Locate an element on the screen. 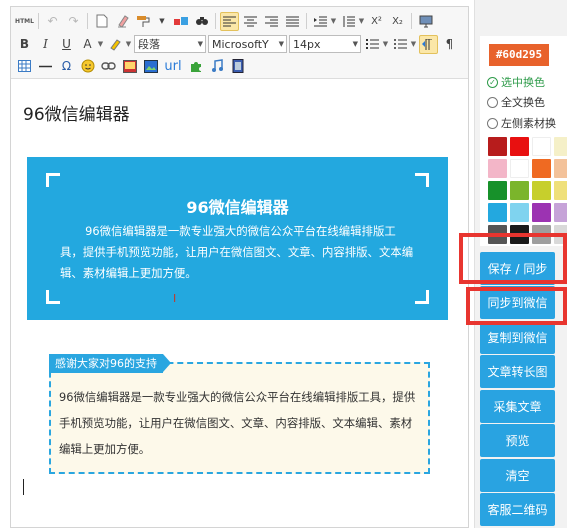 The height and width of the screenshot is (528, 567). font-family-select: MicrosoftY ▼ is located at coordinates (247, 44).